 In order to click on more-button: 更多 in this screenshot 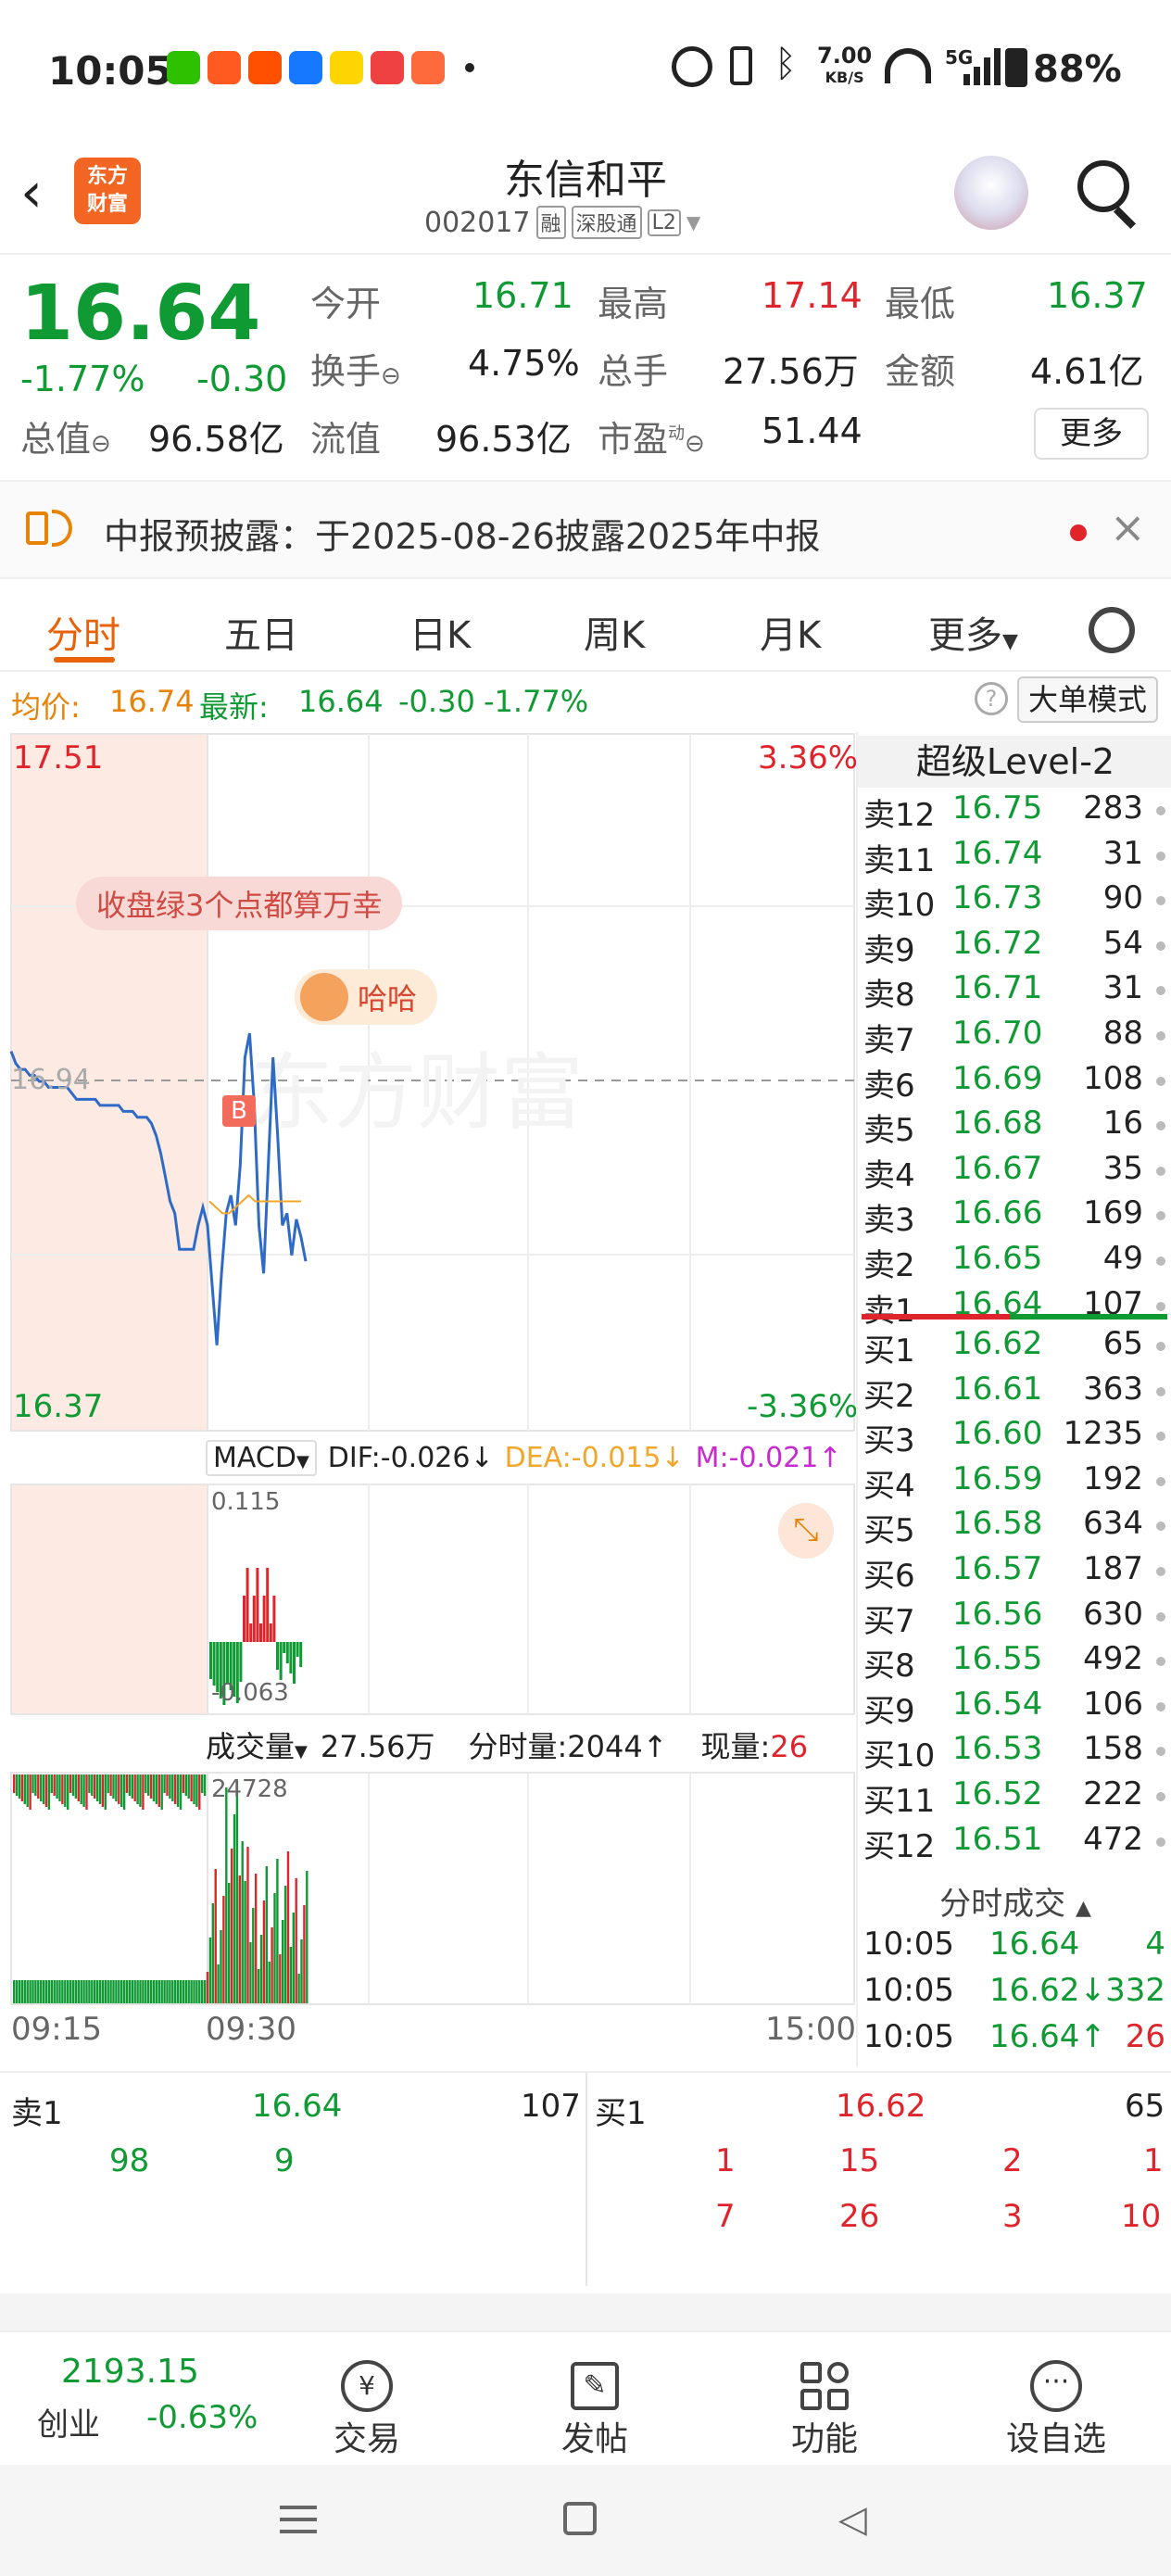, I will do `click(1091, 434)`.